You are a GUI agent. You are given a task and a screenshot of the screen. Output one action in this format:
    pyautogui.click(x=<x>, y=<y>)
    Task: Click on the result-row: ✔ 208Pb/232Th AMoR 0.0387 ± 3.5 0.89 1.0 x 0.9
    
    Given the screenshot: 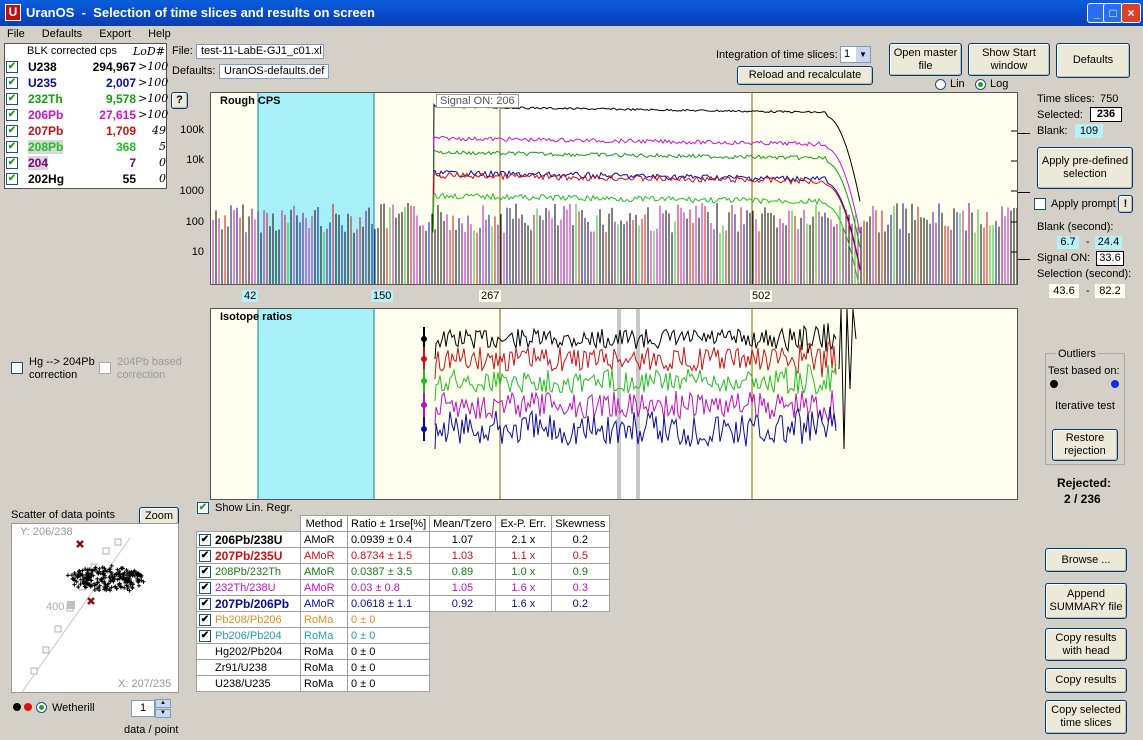 What is the action you would take?
    pyautogui.click(x=403, y=571)
    